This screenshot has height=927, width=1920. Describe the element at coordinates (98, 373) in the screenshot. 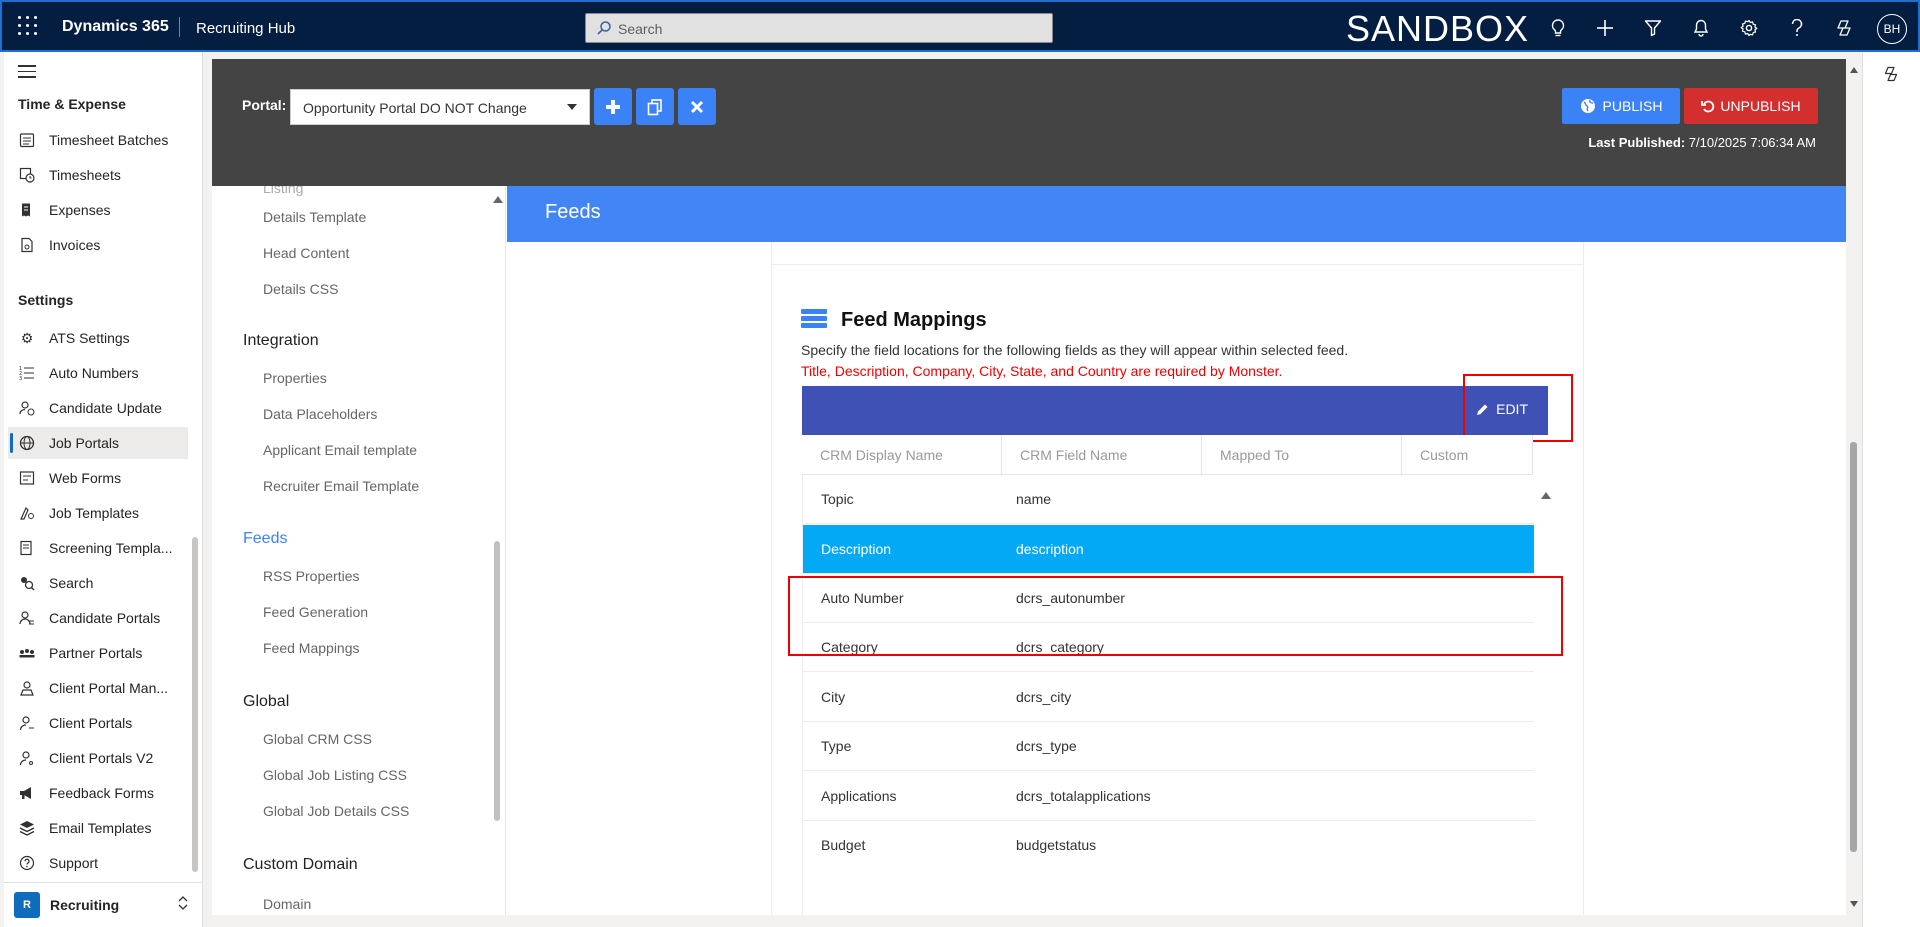

I see `sitemap-item-auto-numbers: 123 Auto Numbers` at that location.